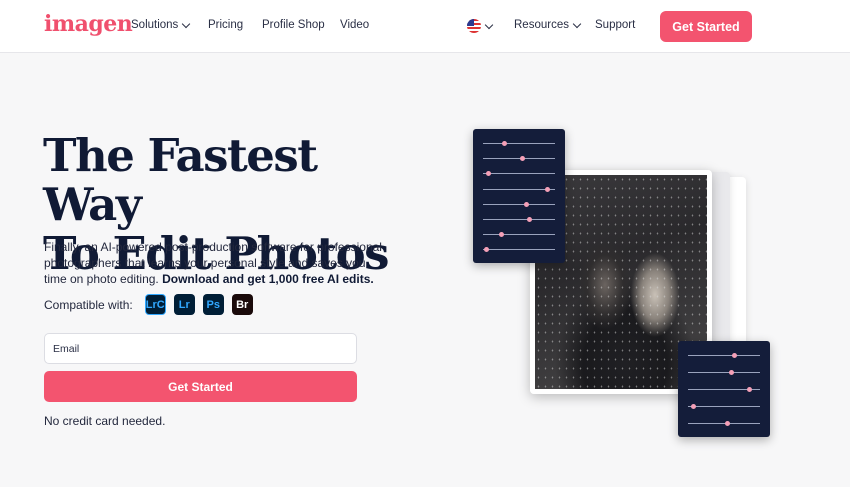 Image resolution: width=850 pixels, height=487 pixels. I want to click on headline-line-1: The Fastest Way, so click(180, 180).